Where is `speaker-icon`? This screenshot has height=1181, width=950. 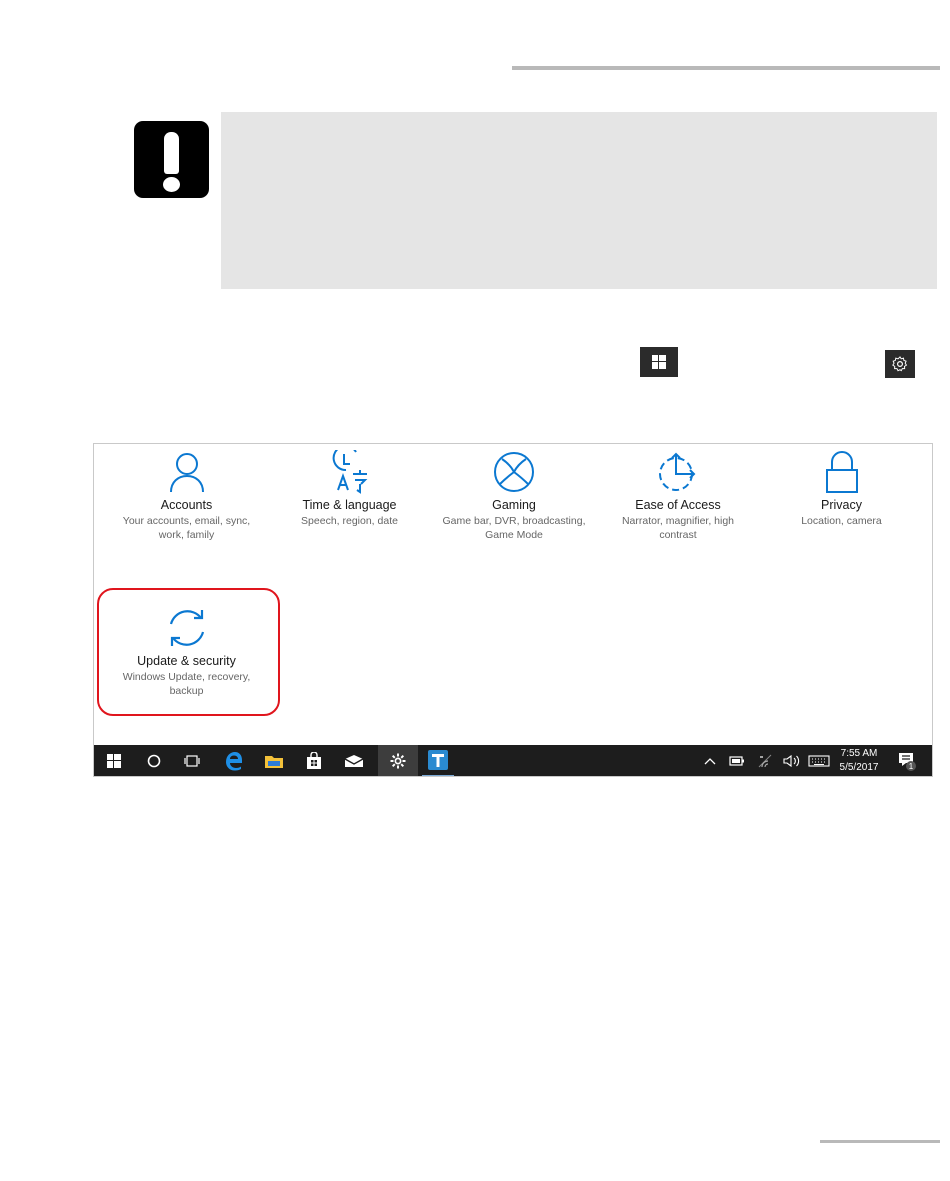 speaker-icon is located at coordinates (791, 761).